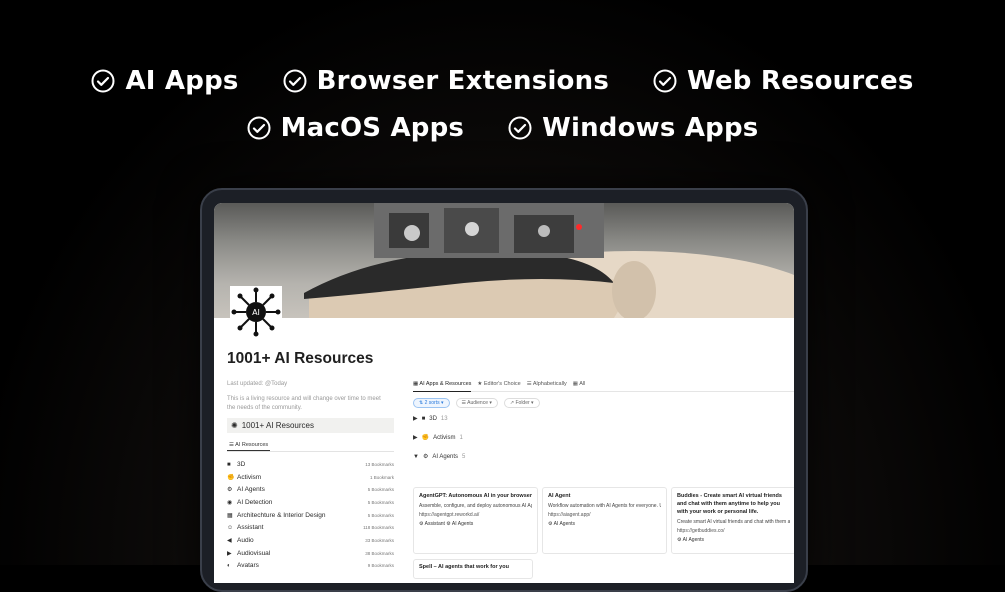 The width and height of the screenshot is (1005, 592). Describe the element at coordinates (310, 553) in the screenshot. I see `category-item: ▶ Audiovisual 38 Bookmarks` at that location.